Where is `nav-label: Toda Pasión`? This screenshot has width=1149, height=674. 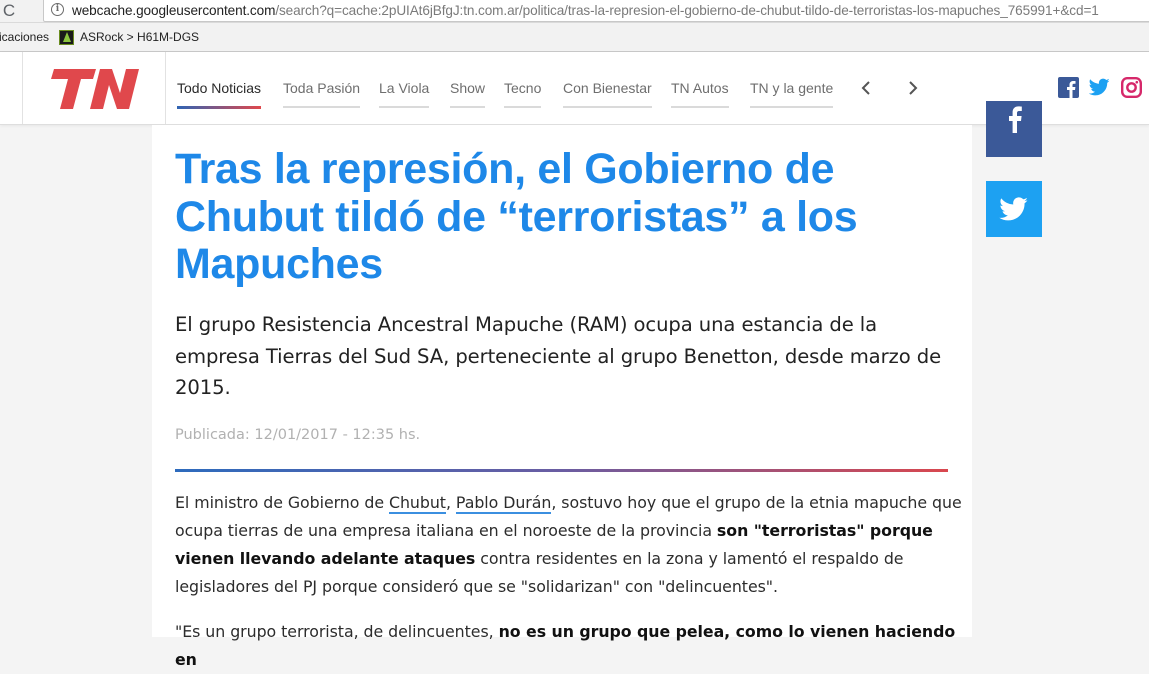 nav-label: Toda Pasión is located at coordinates (322, 88).